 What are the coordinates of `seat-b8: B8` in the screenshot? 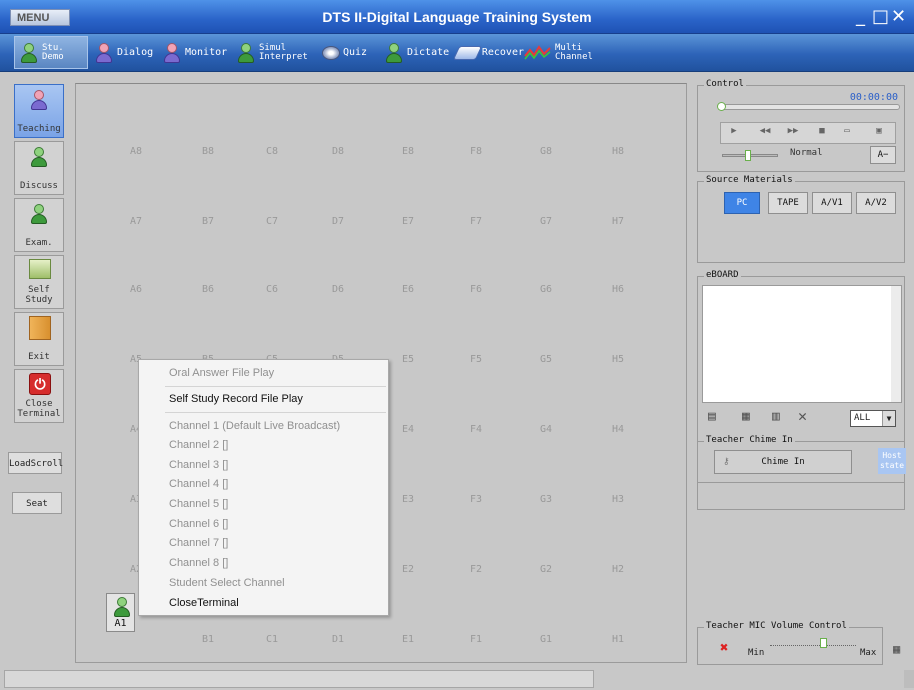 It's located at (208, 151).